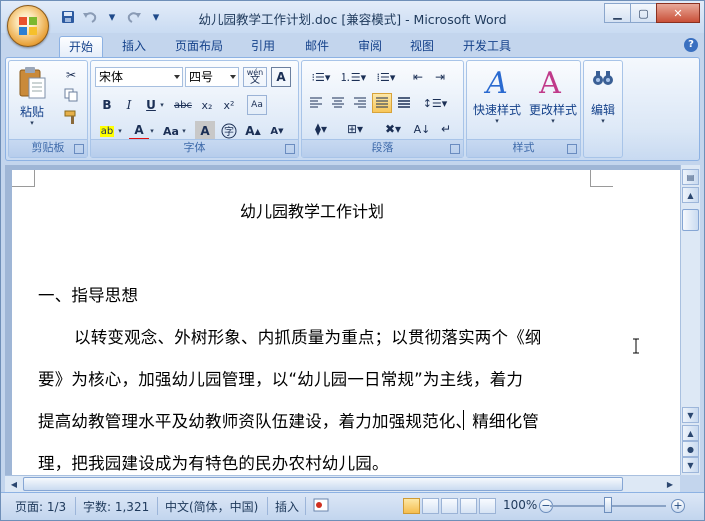 This screenshot has width=705, height=521. I want to click on subscript-icon: x₂, so click(207, 105).